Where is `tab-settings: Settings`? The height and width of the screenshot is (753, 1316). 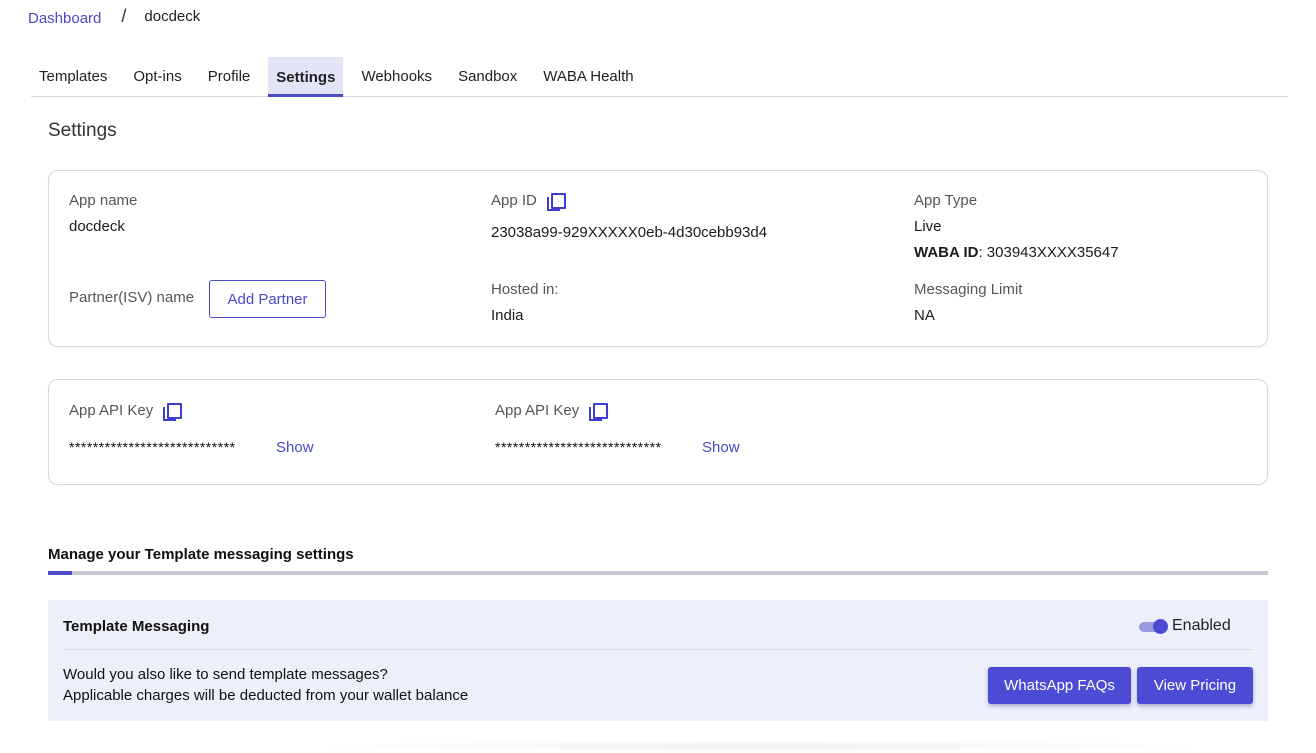 tab-settings: Settings is located at coordinates (306, 77).